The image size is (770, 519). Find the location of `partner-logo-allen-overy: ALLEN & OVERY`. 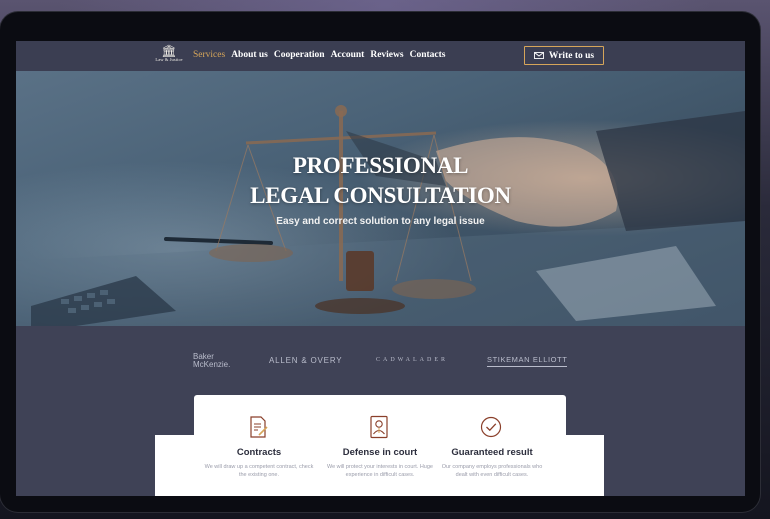

partner-logo-allen-overy: ALLEN & OVERY is located at coordinates (305, 360).